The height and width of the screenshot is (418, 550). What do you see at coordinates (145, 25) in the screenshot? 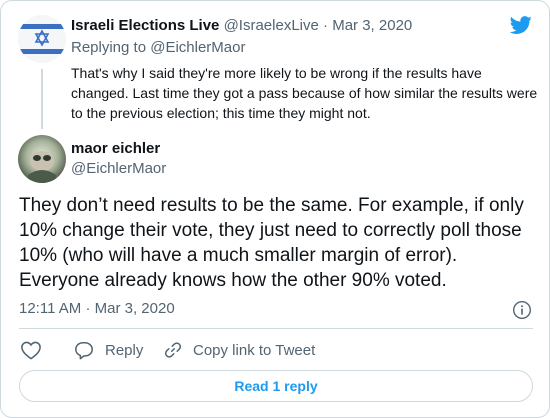
I see `reply-author-name: Israeli Elections Live` at bounding box center [145, 25].